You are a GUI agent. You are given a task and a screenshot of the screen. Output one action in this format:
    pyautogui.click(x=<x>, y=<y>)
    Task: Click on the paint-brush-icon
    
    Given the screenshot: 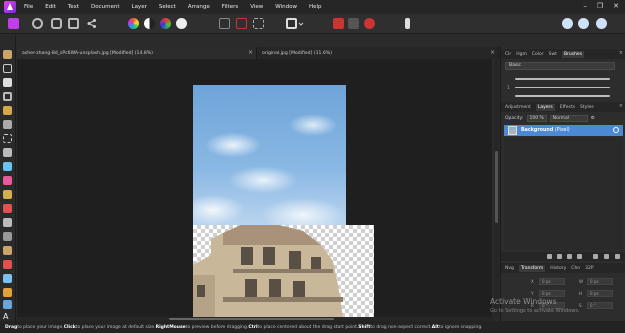 What is the action you would take?
    pyautogui.click(x=7, y=194)
    